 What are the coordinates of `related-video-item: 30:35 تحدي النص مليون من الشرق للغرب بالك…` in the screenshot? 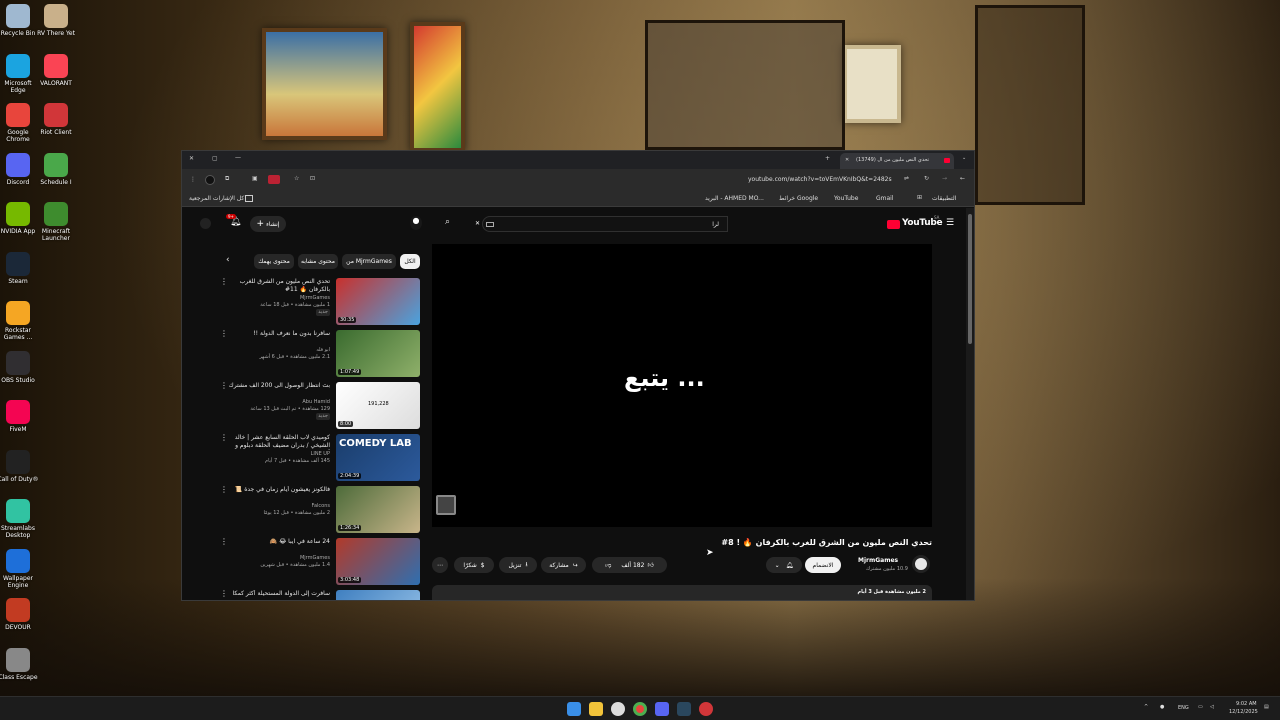 It's located at (317, 302).